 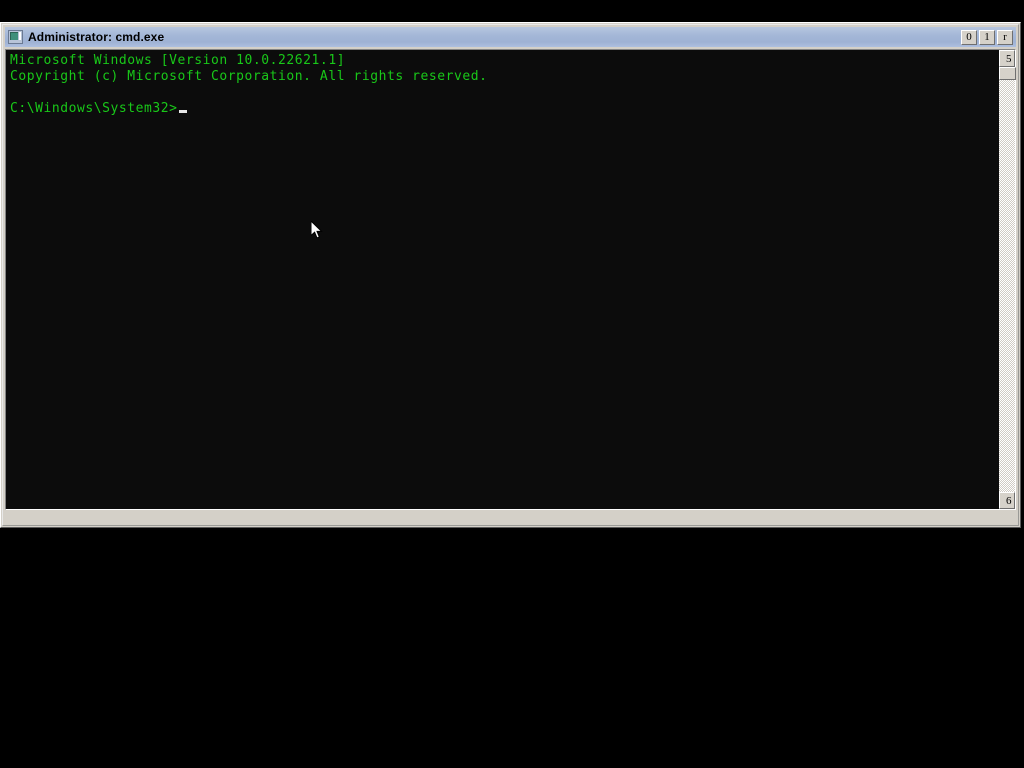 What do you see at coordinates (1007, 58) in the screenshot?
I see `scroll-up-button: 5` at bounding box center [1007, 58].